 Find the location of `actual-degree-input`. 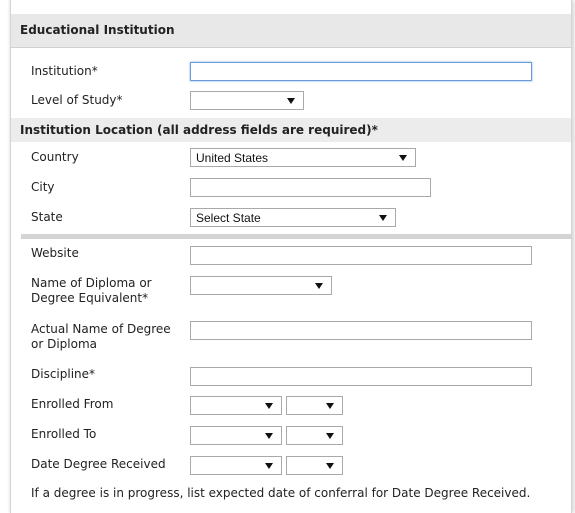

actual-degree-input is located at coordinates (361, 330).